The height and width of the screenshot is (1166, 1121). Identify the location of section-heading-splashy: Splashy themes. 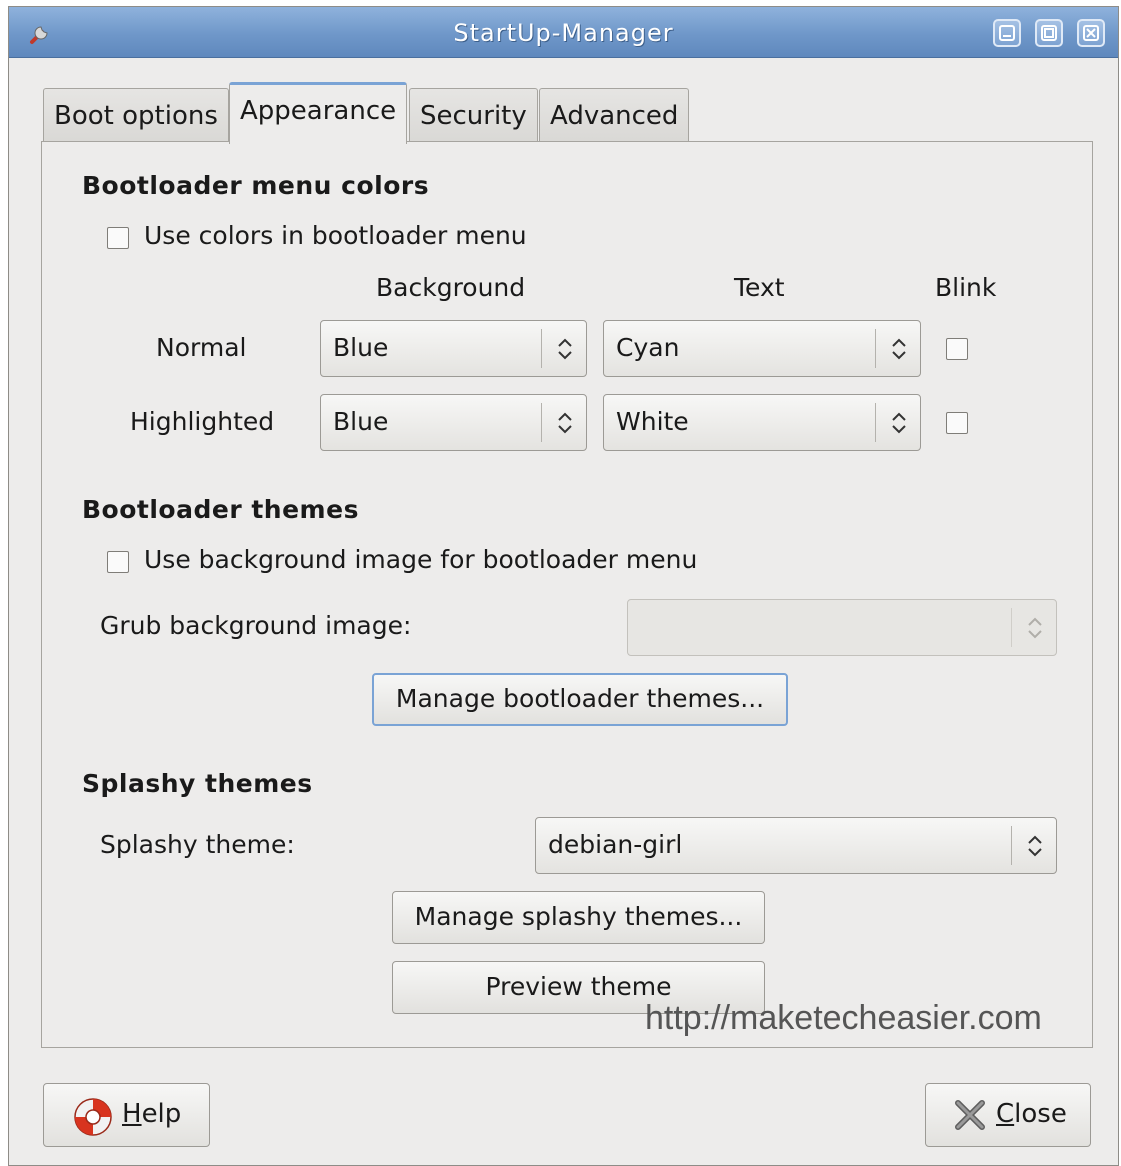
(197, 783).